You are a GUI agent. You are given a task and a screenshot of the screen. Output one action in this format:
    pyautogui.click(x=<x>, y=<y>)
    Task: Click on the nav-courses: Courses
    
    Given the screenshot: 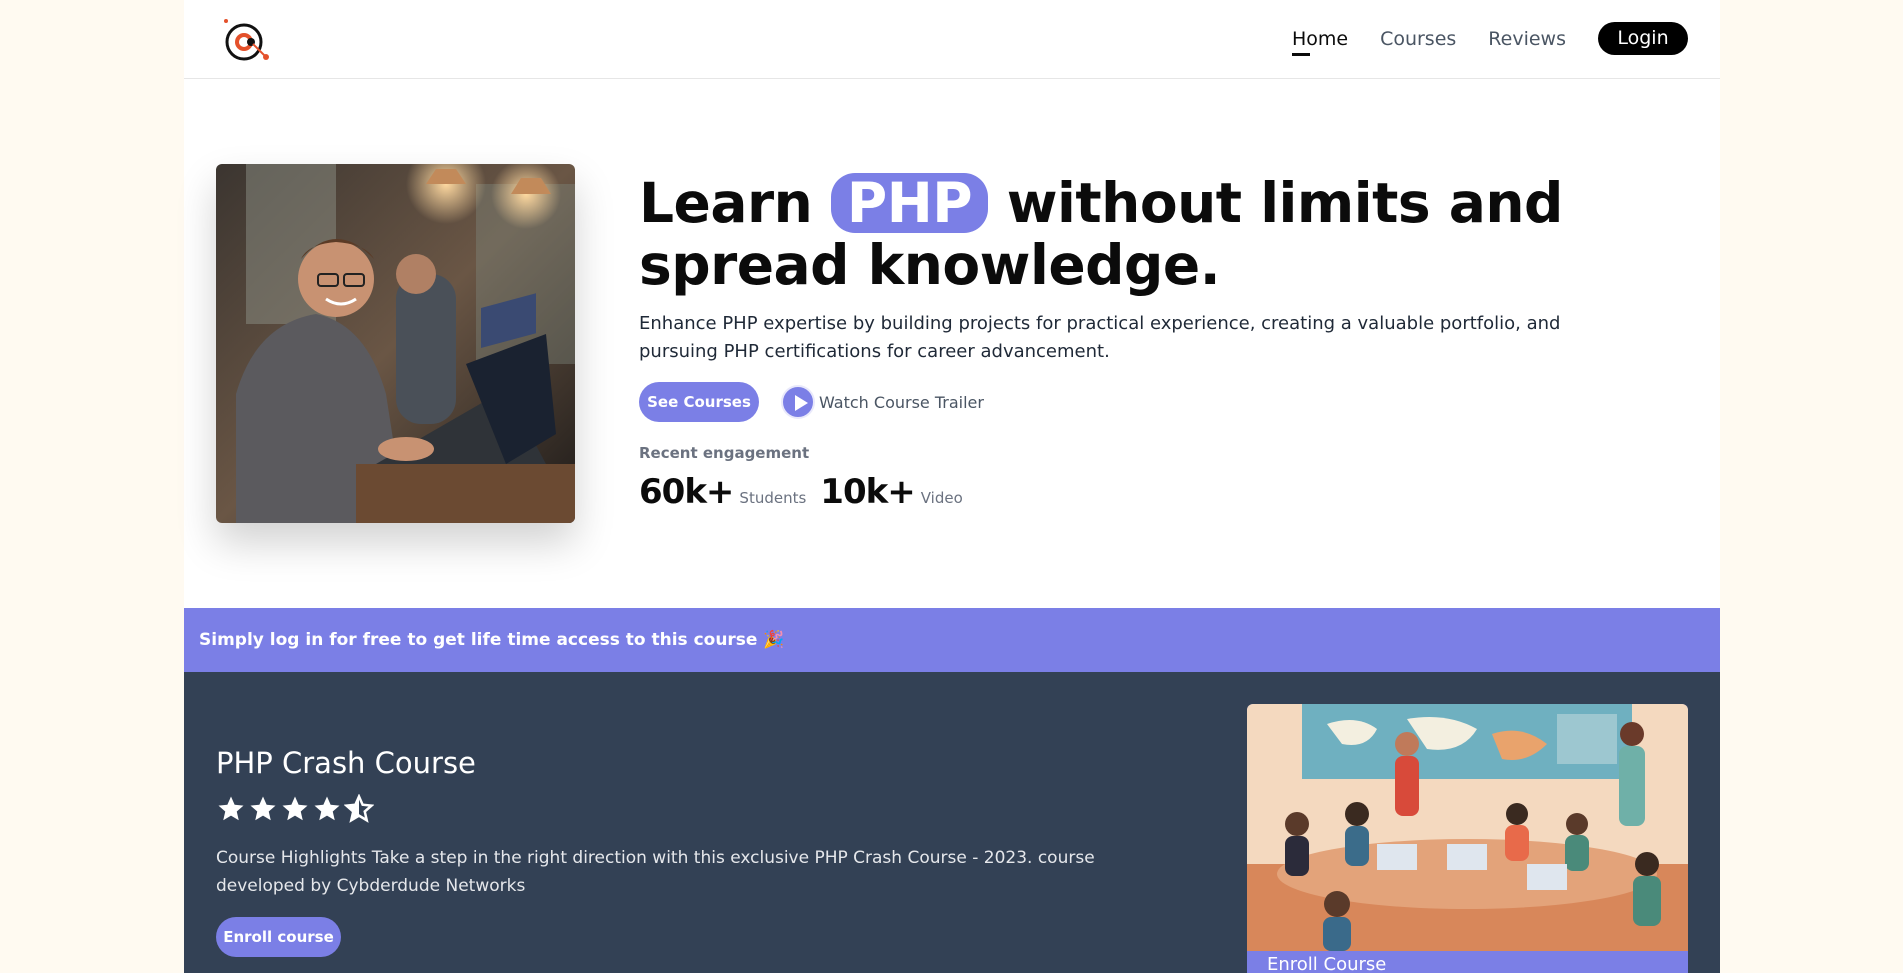 What is the action you would take?
    pyautogui.click(x=1418, y=39)
    